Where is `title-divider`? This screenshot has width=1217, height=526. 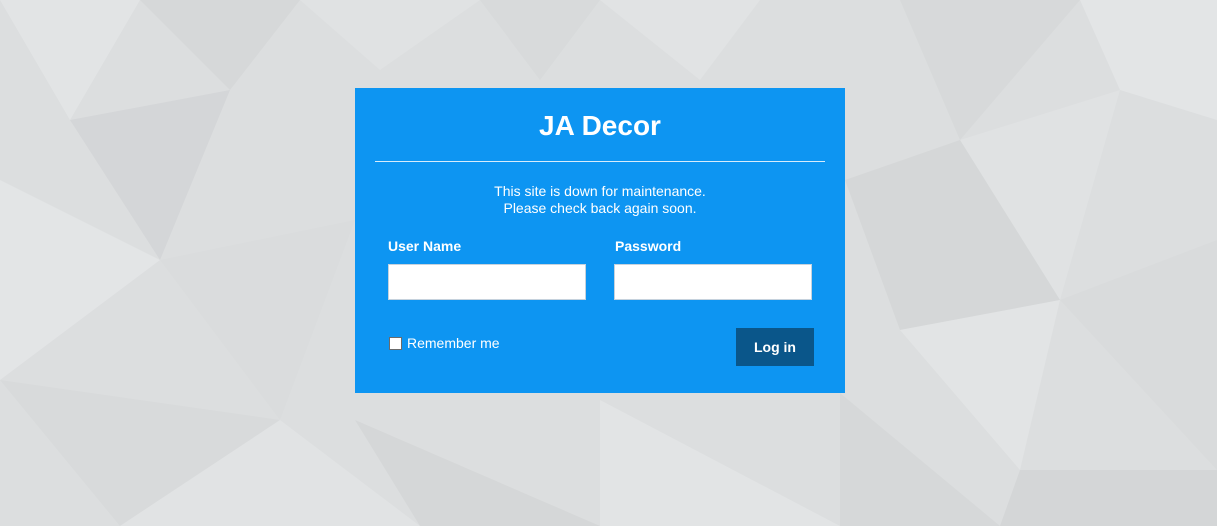
title-divider is located at coordinates (600, 161).